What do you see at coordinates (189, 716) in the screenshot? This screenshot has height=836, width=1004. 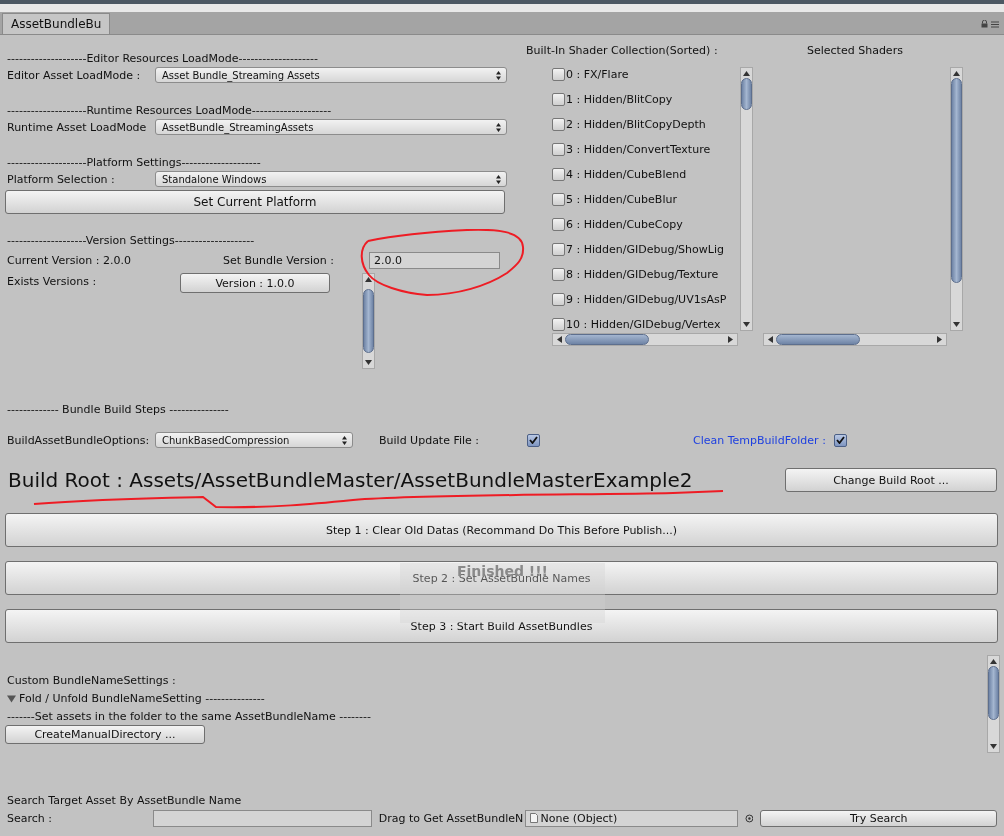 I see `note-text: -------Set assets in the folder to the same AssetBundleName --------` at bounding box center [189, 716].